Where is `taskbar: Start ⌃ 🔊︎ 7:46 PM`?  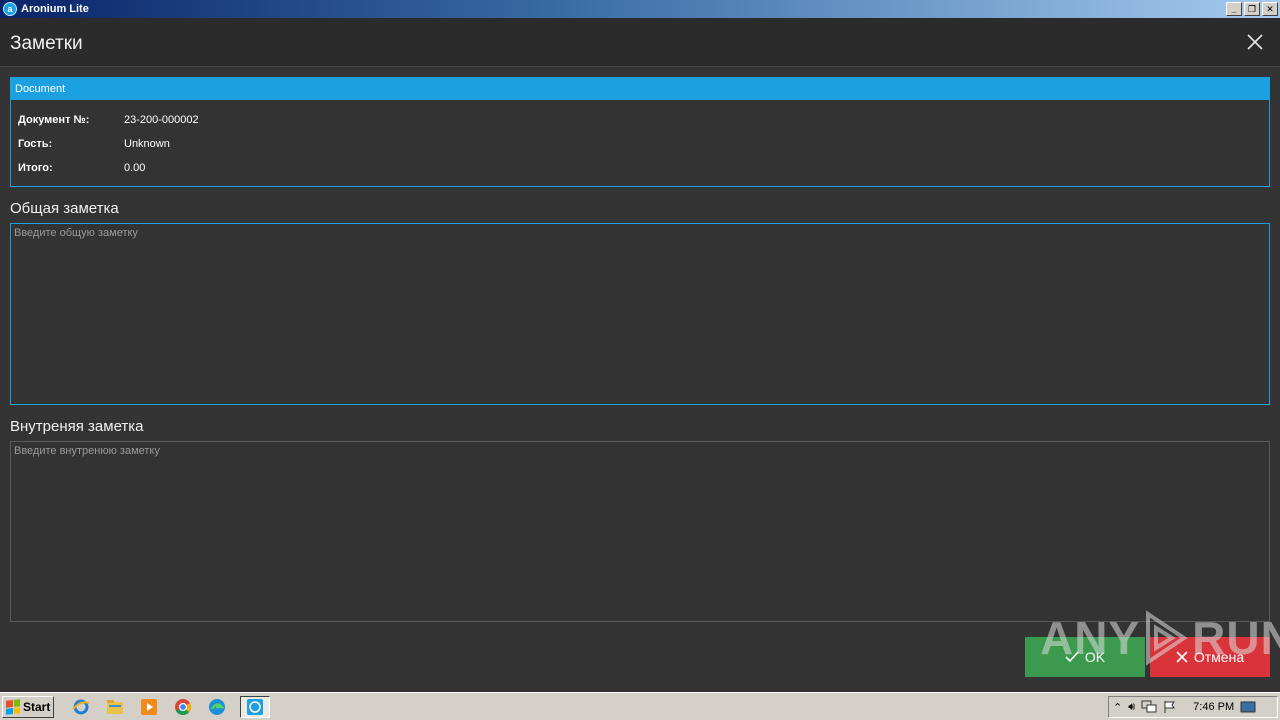
taskbar: Start ⌃ 🔊︎ 7:46 PM is located at coordinates (640, 706).